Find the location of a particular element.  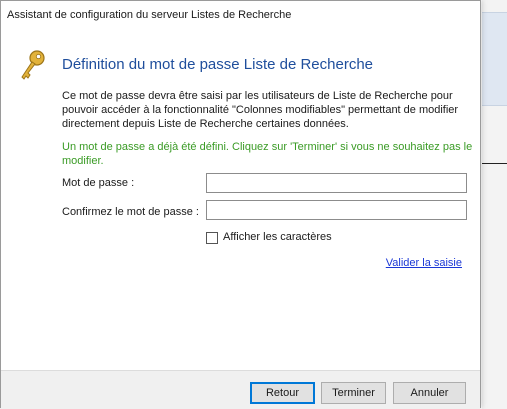

confirm-password-input is located at coordinates (336, 213).